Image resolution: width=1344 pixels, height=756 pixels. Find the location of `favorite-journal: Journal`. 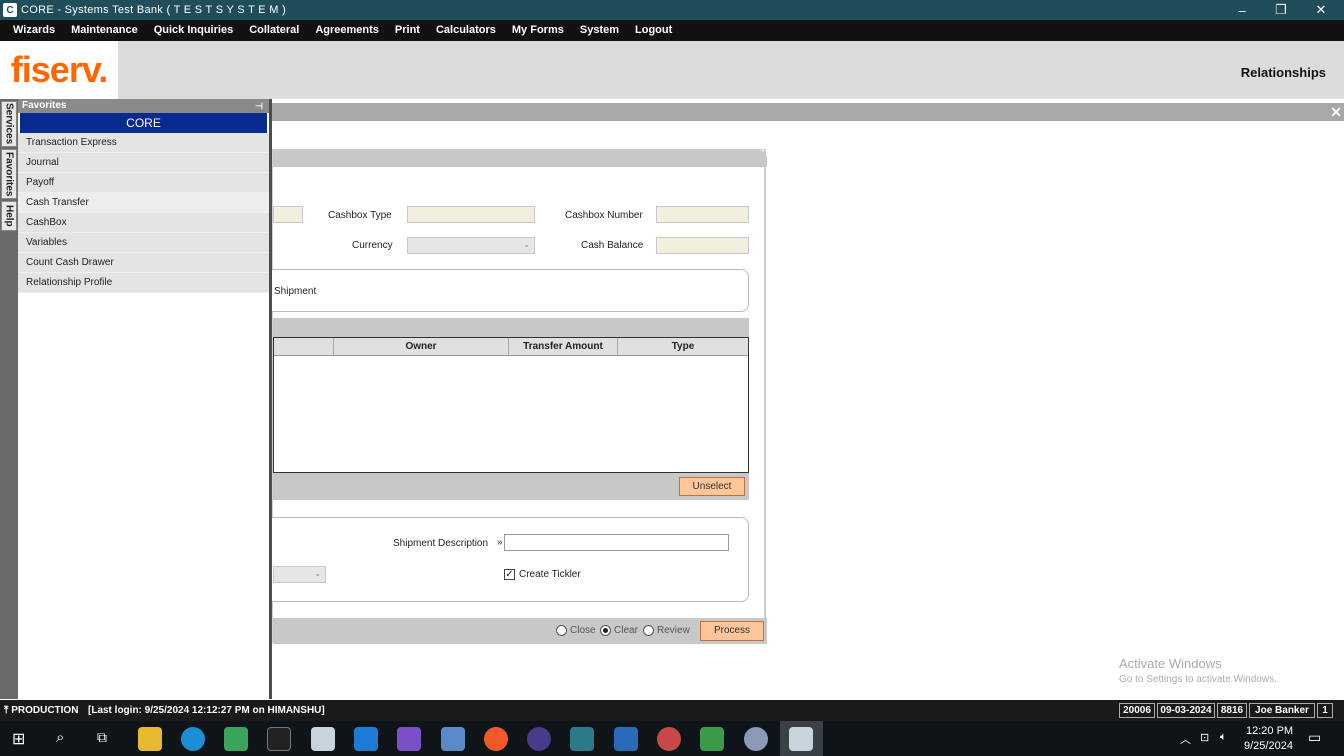

favorite-journal: Journal is located at coordinates (143, 163).